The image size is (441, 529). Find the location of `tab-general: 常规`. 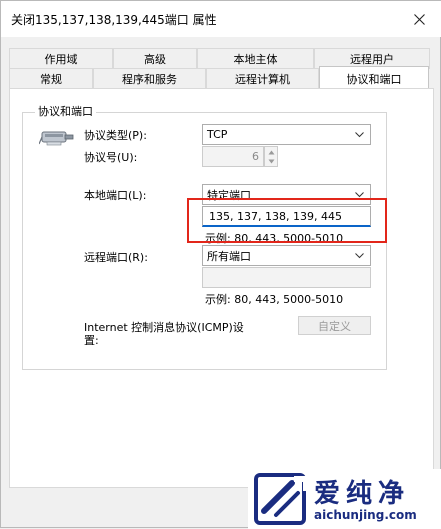

tab-general: 常规 is located at coordinates (51, 78).